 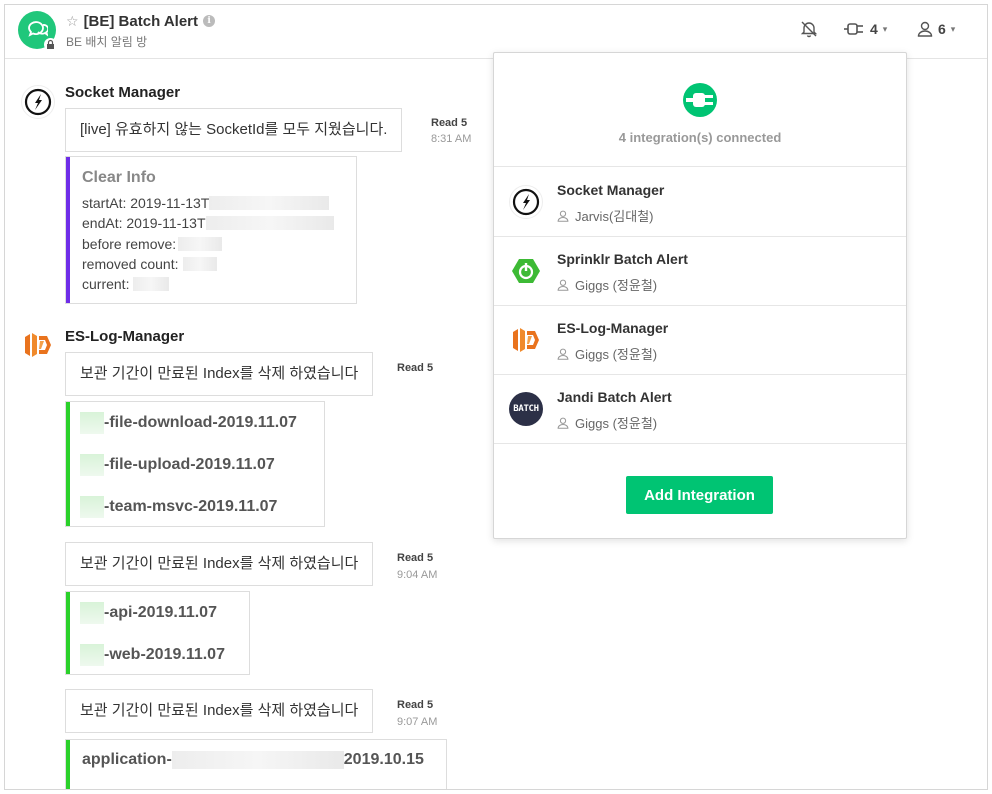 What do you see at coordinates (253, 760) in the screenshot?
I see `index-line: application- 2019.10.15` at bounding box center [253, 760].